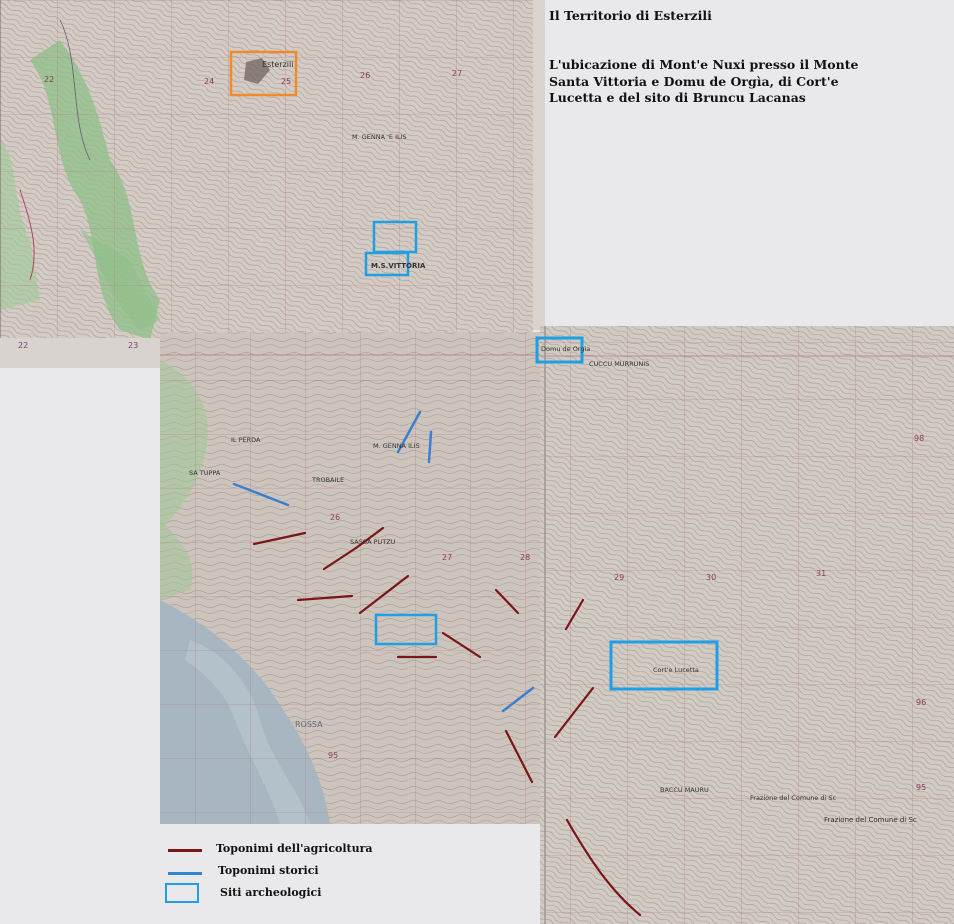  What do you see at coordinates (209, 81) in the screenshot?
I see `grid-number: 24` at bounding box center [209, 81].